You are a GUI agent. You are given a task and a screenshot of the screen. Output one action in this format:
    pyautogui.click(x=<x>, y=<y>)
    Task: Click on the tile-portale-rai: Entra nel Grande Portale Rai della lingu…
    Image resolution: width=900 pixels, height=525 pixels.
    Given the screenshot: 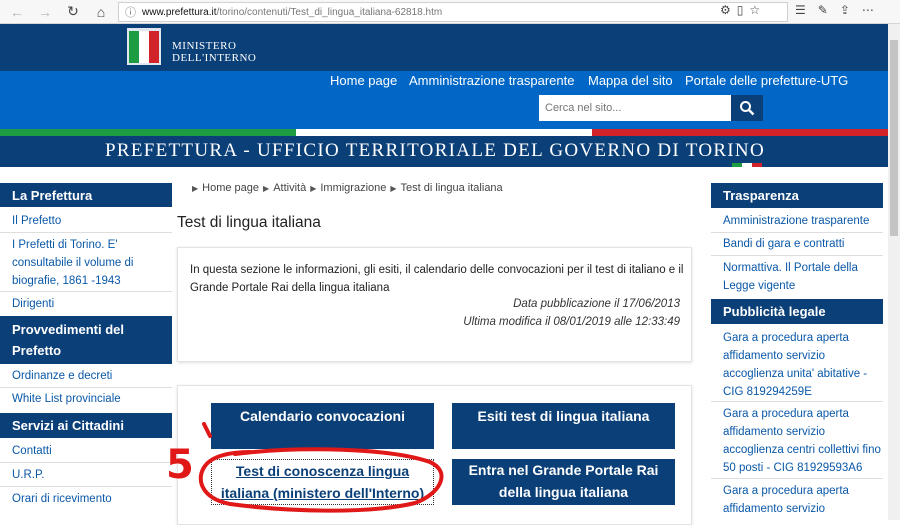 What is the action you would take?
    pyautogui.click(x=563, y=482)
    